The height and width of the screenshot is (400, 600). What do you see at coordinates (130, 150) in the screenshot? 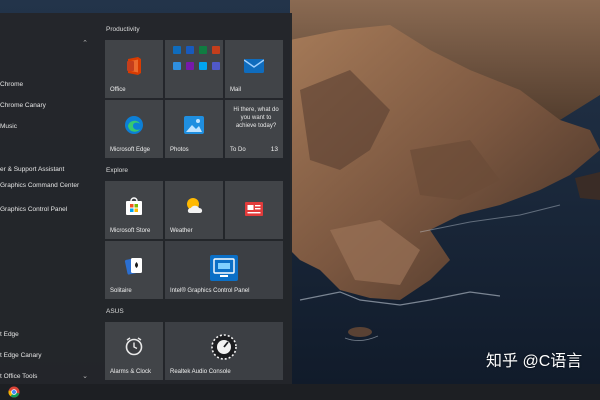
I see `tile-label-microsoft-edge: Microsoft Edge` at bounding box center [130, 150].